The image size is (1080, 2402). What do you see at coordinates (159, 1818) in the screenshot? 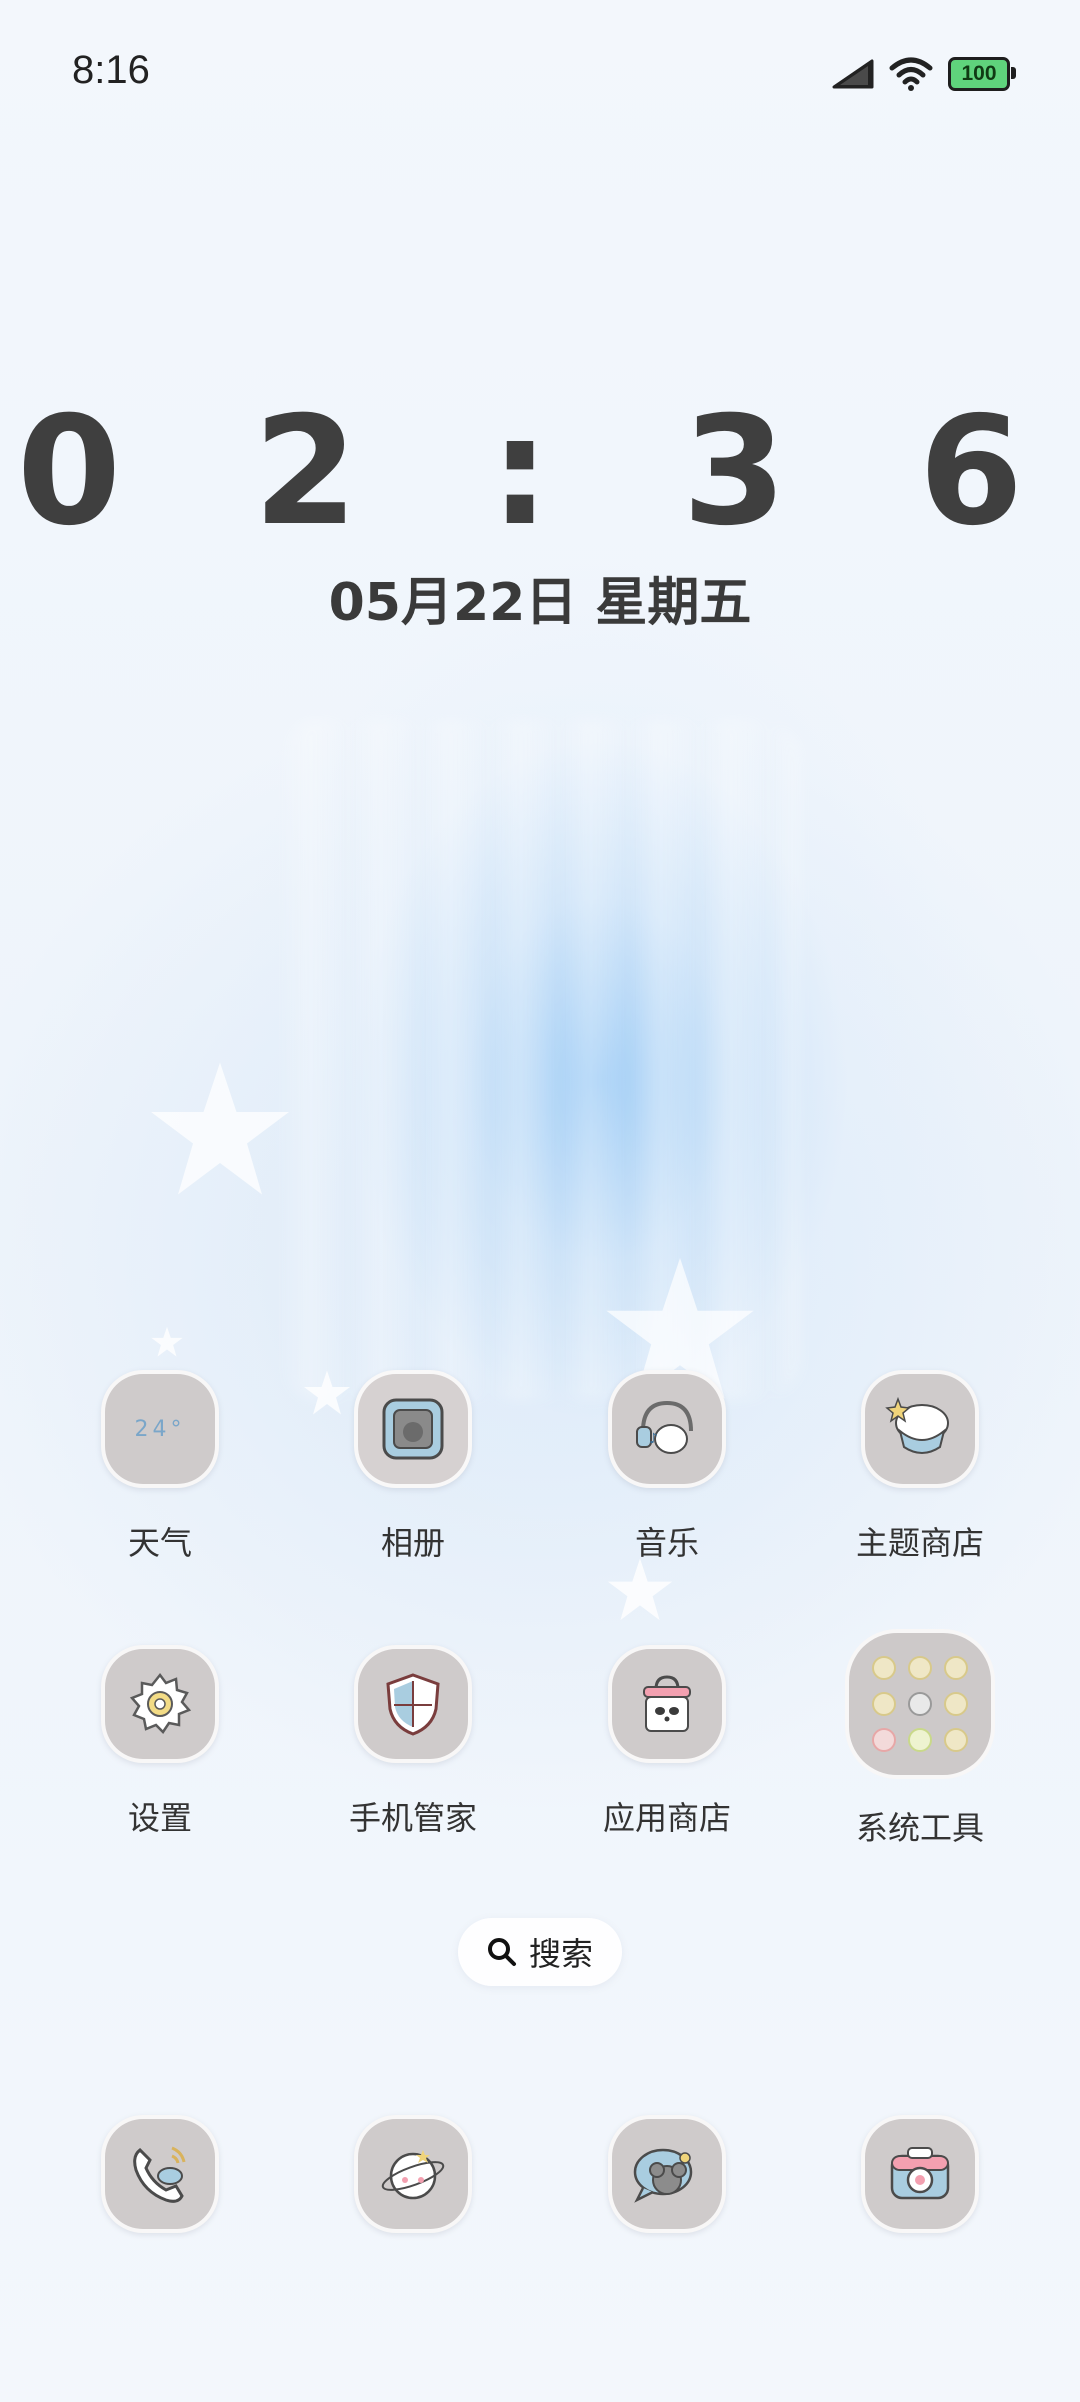
I see `app-label: 设置` at bounding box center [159, 1818].